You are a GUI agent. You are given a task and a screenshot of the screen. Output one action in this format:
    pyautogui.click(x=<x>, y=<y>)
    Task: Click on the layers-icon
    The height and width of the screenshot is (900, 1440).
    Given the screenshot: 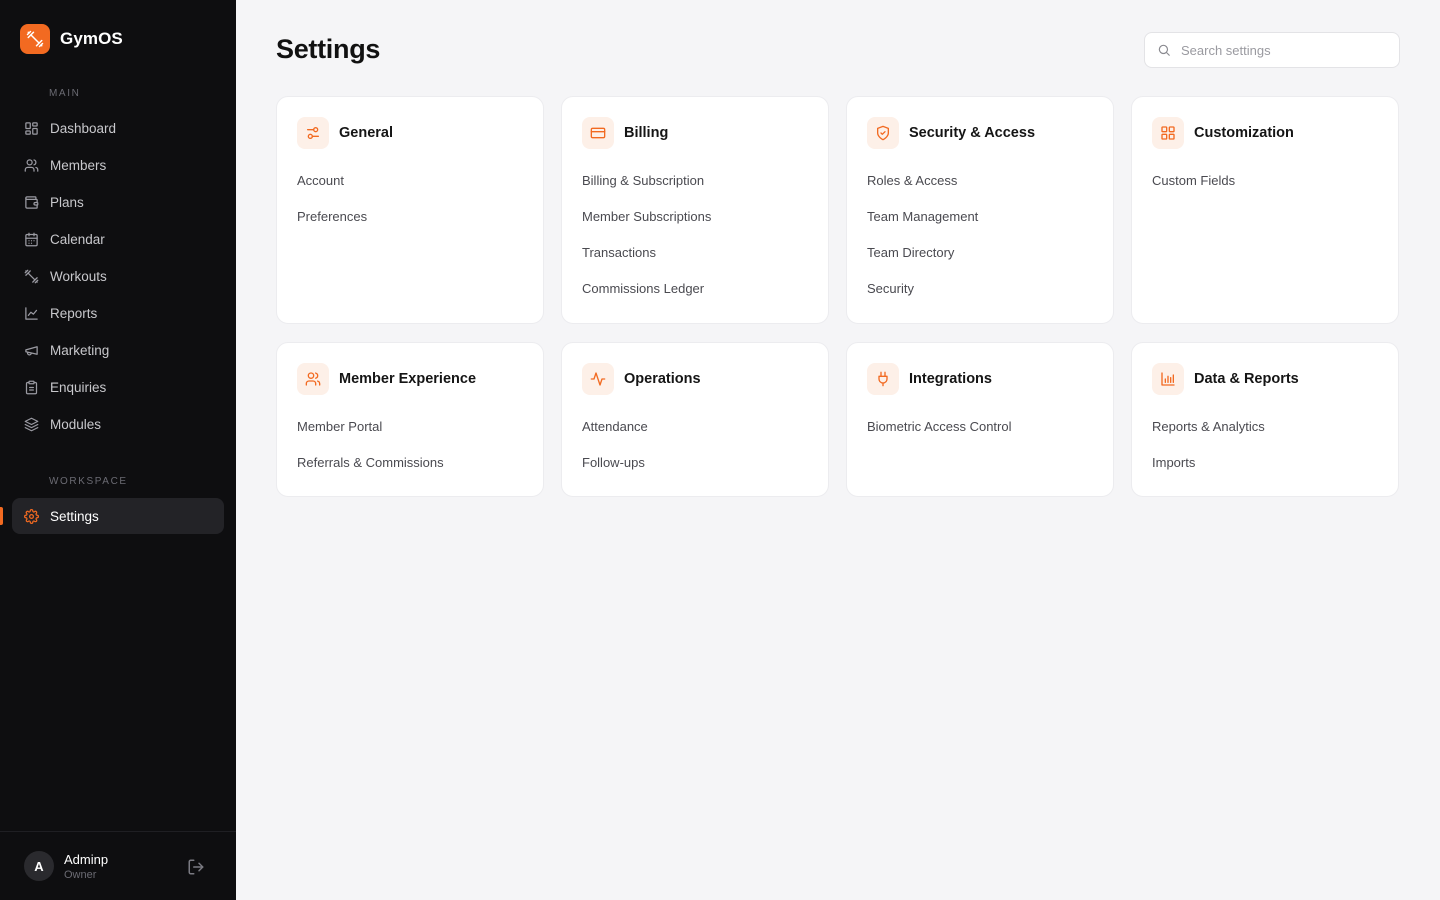 What is the action you would take?
    pyautogui.click(x=31, y=424)
    